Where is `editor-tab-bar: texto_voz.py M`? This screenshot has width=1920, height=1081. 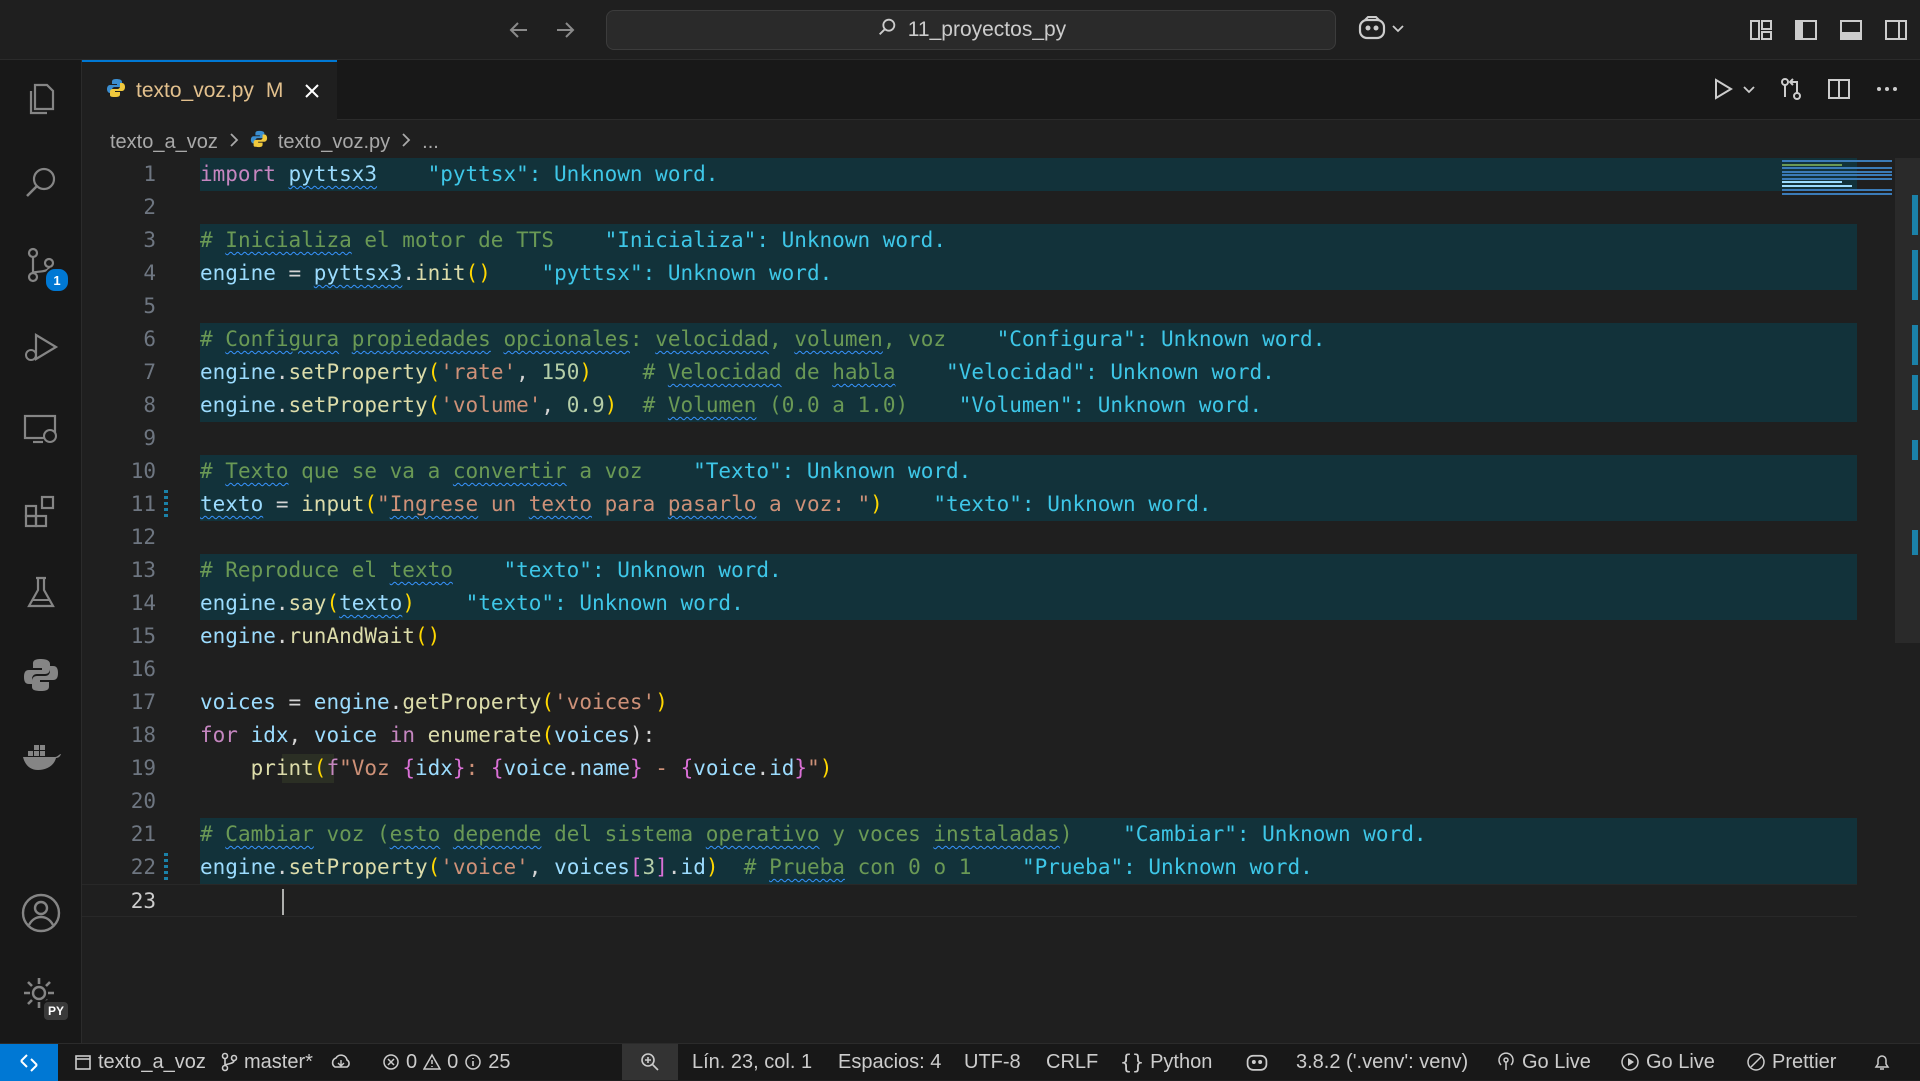
editor-tab-bar: texto_voz.py M is located at coordinates (1001, 90).